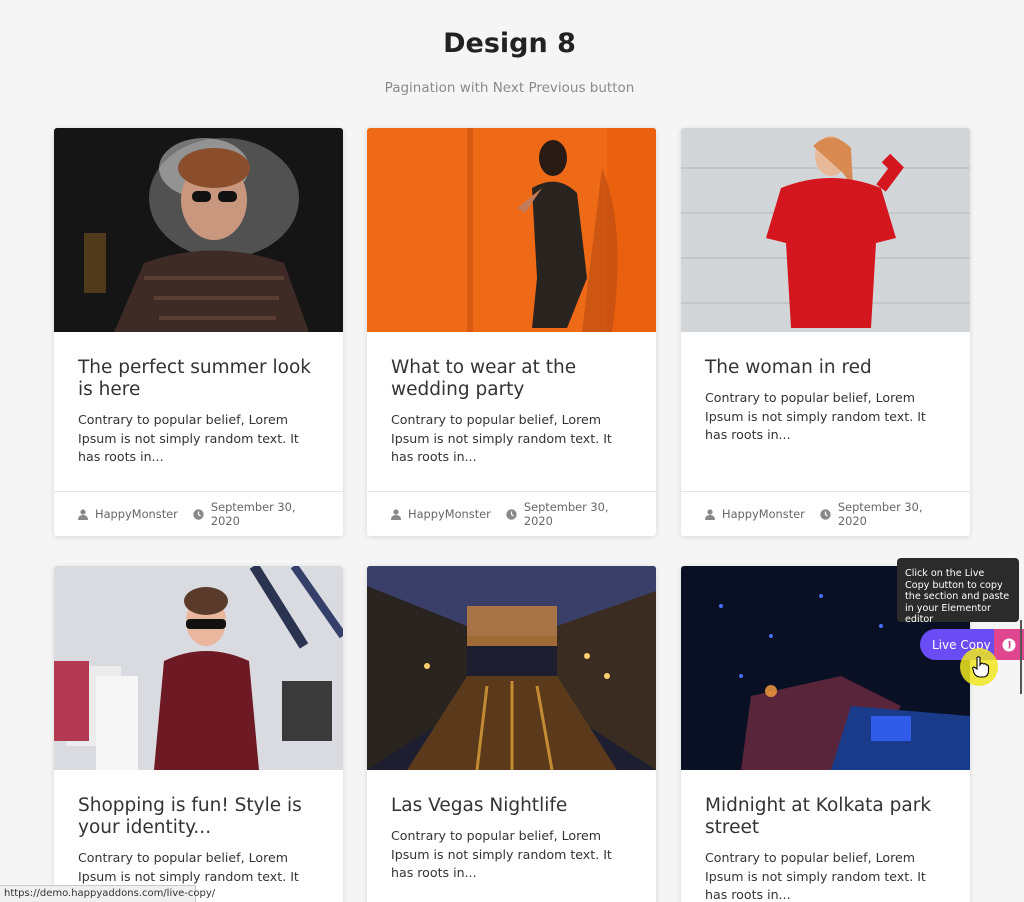 Image resolution: width=1024 pixels, height=902 pixels. What do you see at coordinates (509, 88) in the screenshot?
I see `page-subtitle: Pagination with Next Previous button` at bounding box center [509, 88].